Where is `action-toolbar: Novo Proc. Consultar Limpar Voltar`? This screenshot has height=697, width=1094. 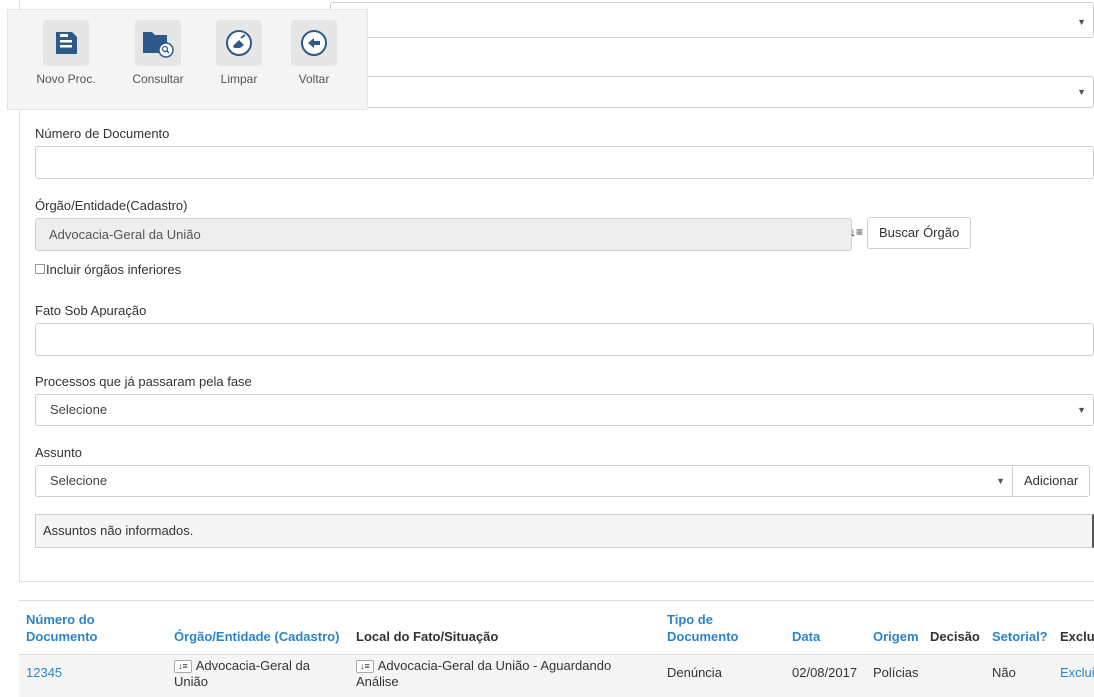 action-toolbar: Novo Proc. Consultar Limpar Voltar is located at coordinates (187, 59).